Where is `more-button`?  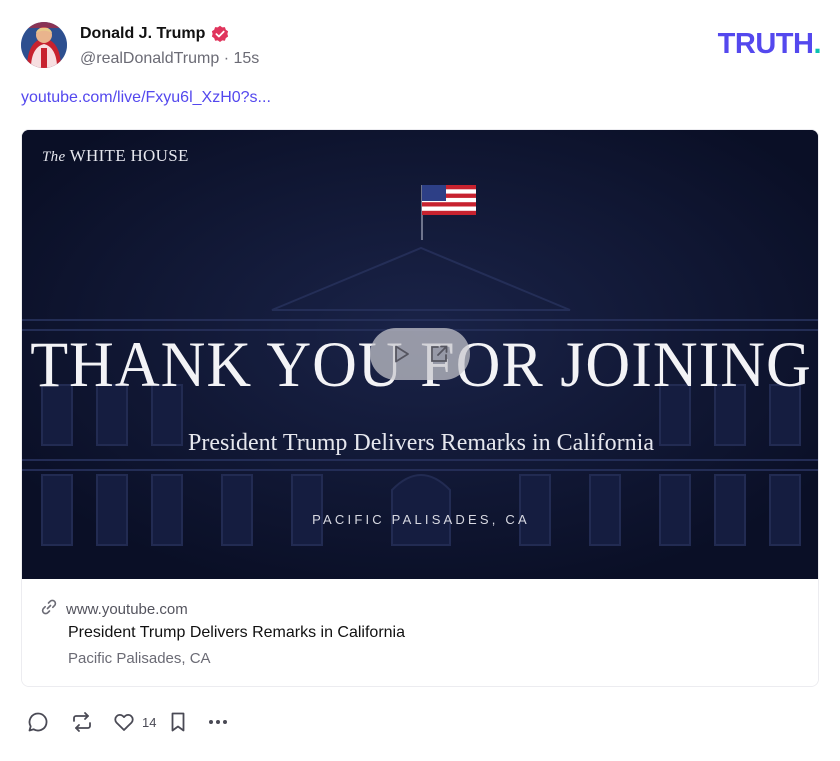
more-button is located at coordinates (221, 722).